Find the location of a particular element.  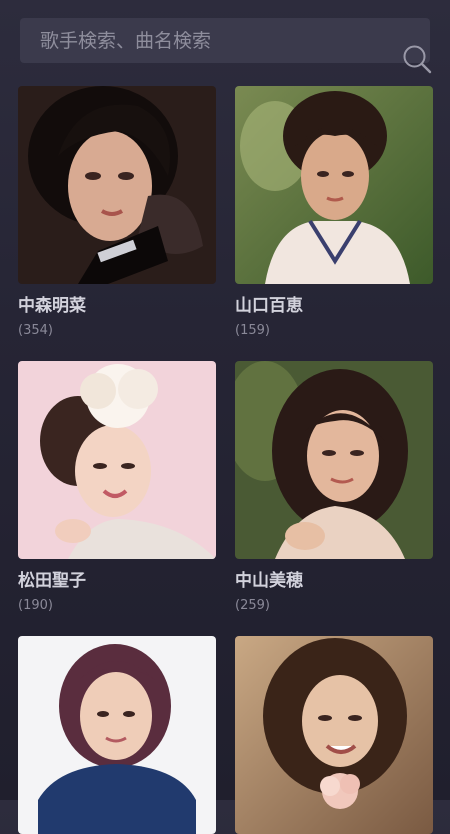

artist-song-count: (190) is located at coordinates (35, 605).